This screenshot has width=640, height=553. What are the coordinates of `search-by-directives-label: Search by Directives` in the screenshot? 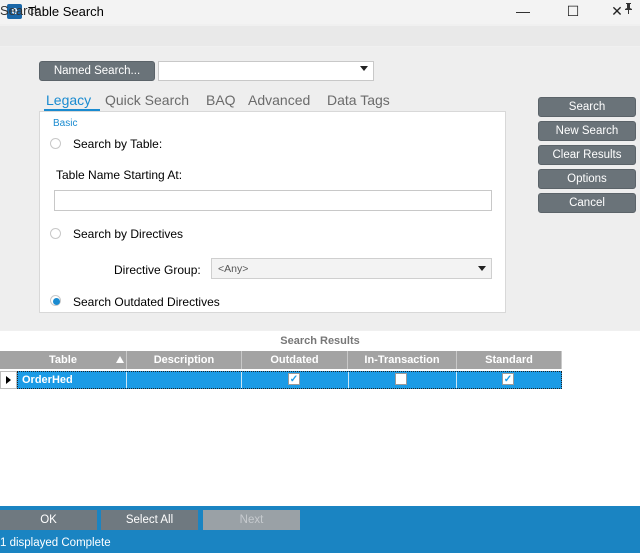 It's located at (128, 234).